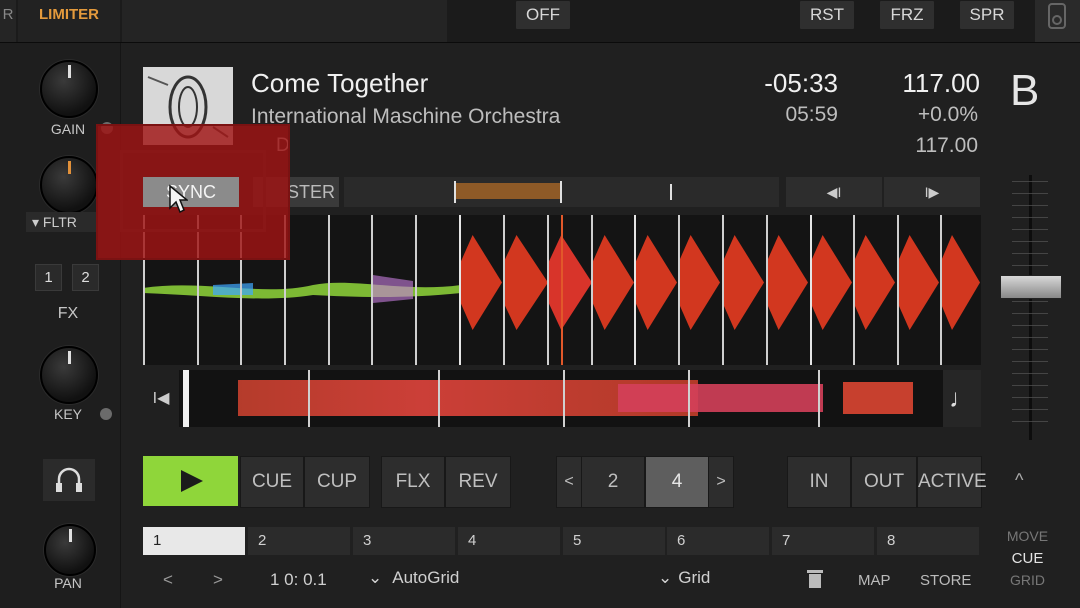  Describe the element at coordinates (85, 277) in the screenshot. I see `fx-2-button: 2` at that location.